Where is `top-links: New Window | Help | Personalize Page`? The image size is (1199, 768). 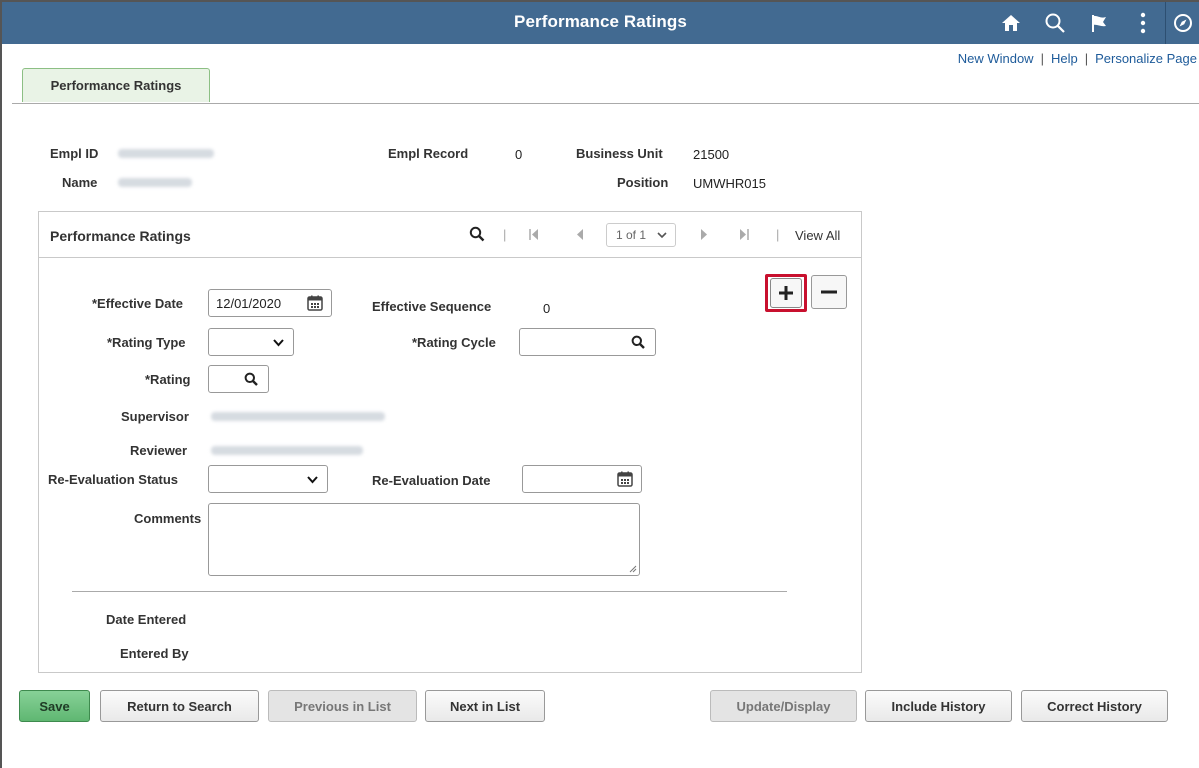
top-links: New Window | Help | Personalize Page is located at coordinates (1077, 58).